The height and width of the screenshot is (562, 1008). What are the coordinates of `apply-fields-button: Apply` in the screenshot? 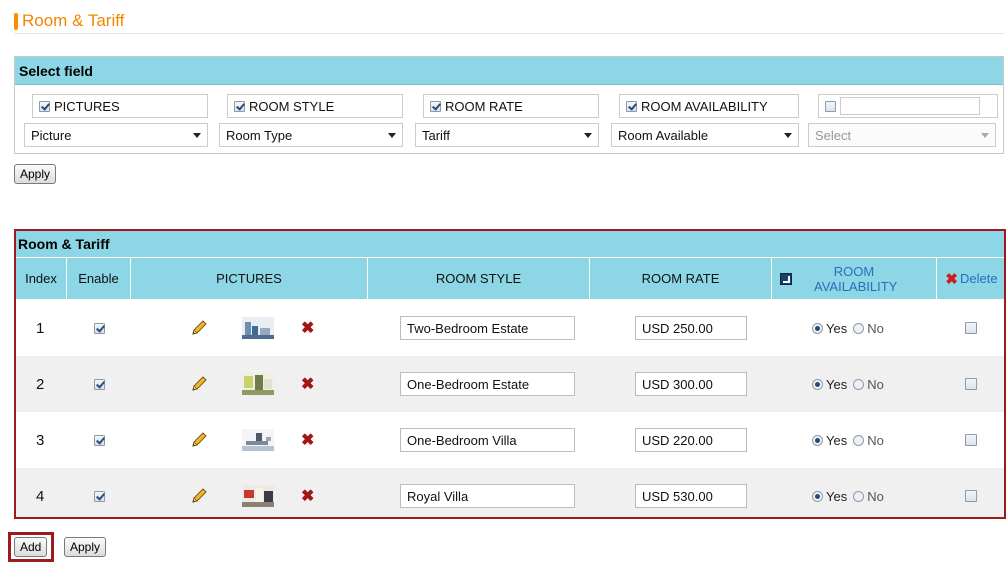 It's located at (35, 174).